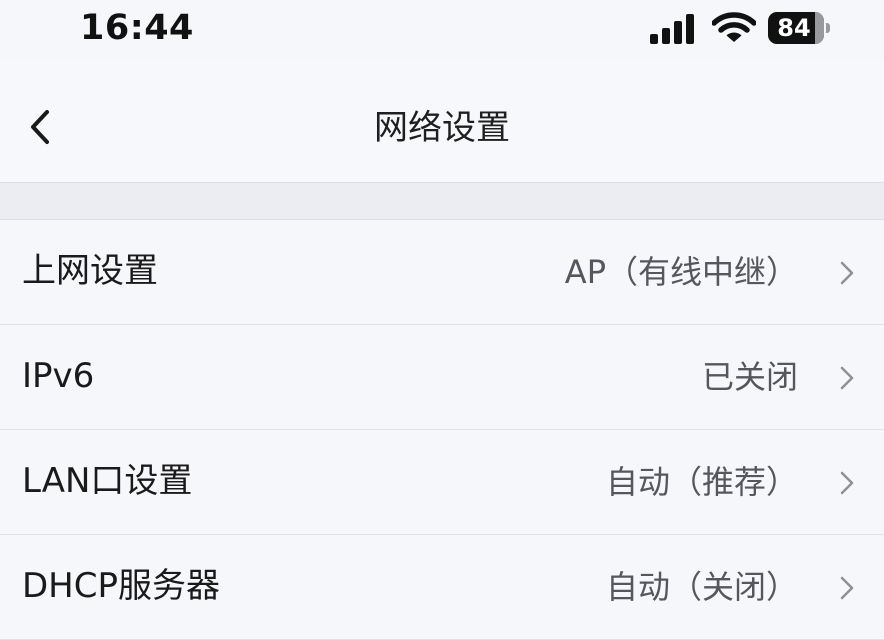 The image size is (884, 640). I want to click on status-time: 16:44, so click(137, 28).